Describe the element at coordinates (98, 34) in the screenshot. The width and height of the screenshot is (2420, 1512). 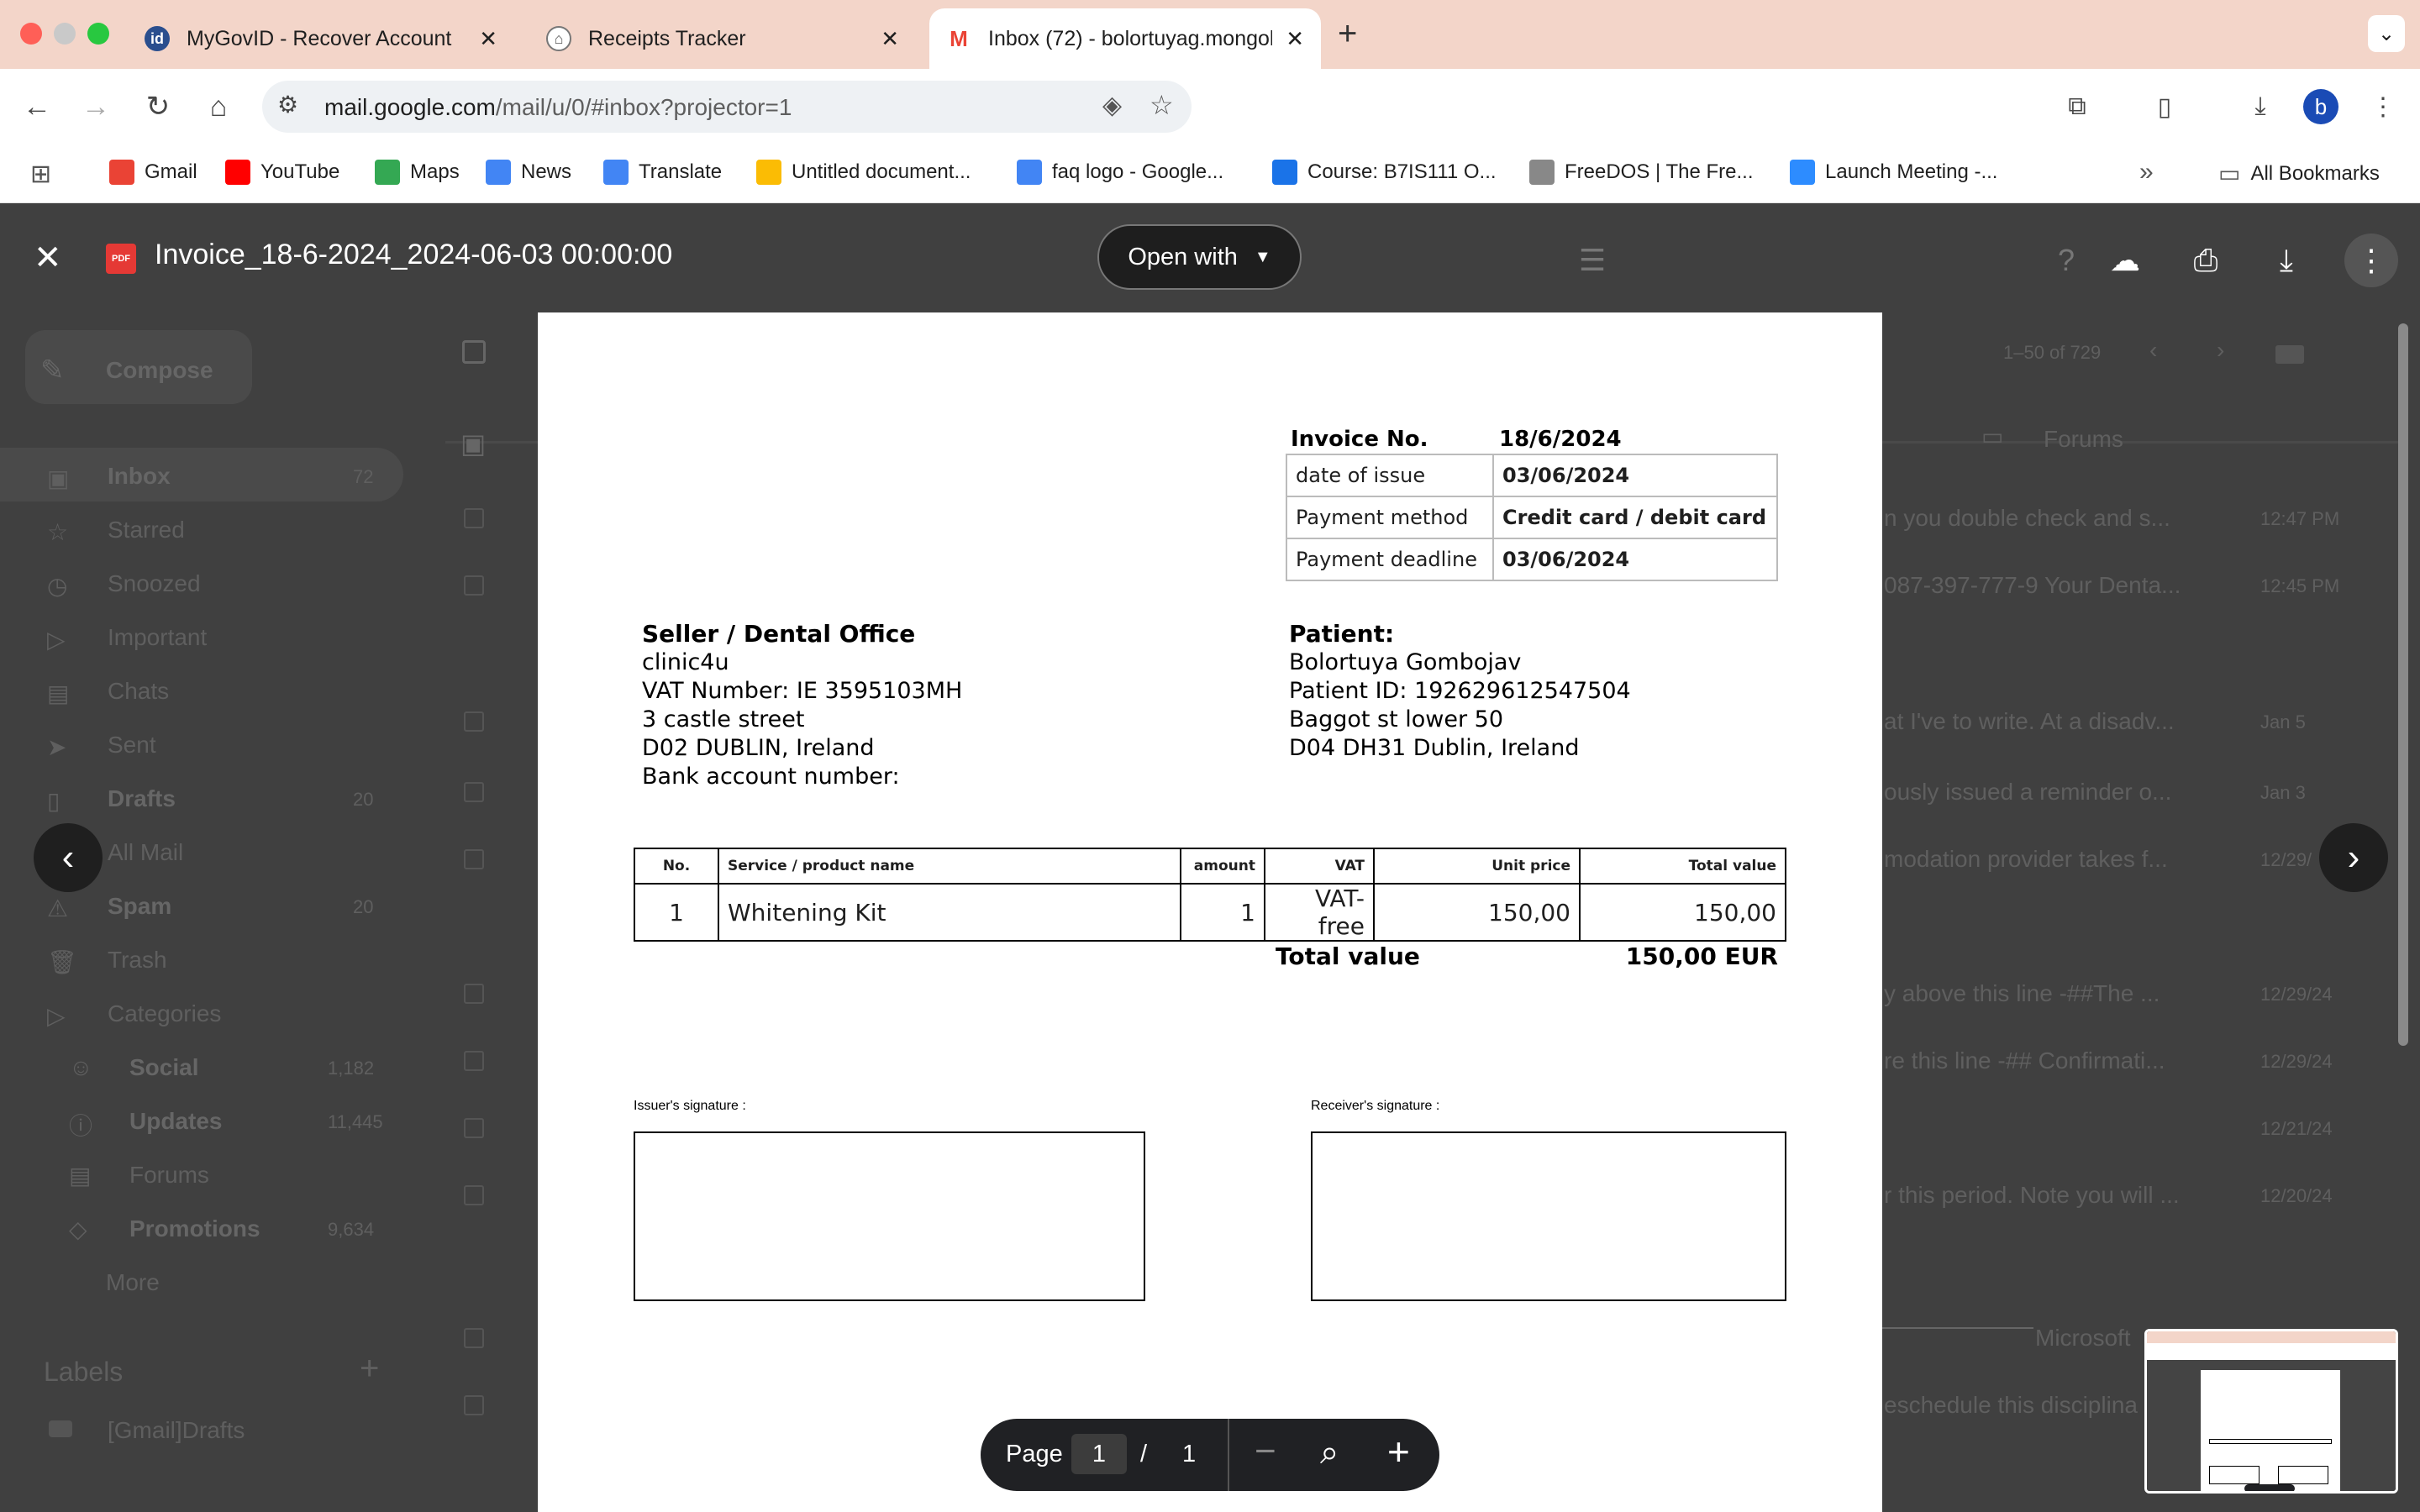
I see `maximize-window-button` at that location.